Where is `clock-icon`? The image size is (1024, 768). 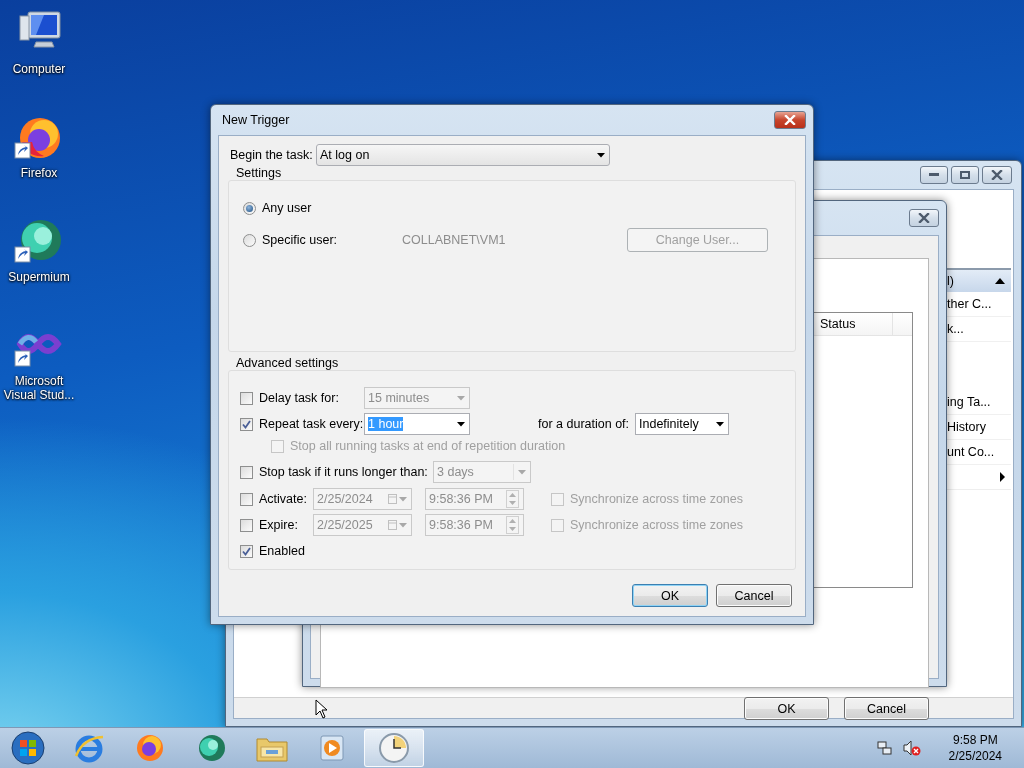 clock-icon is located at coordinates (394, 748).